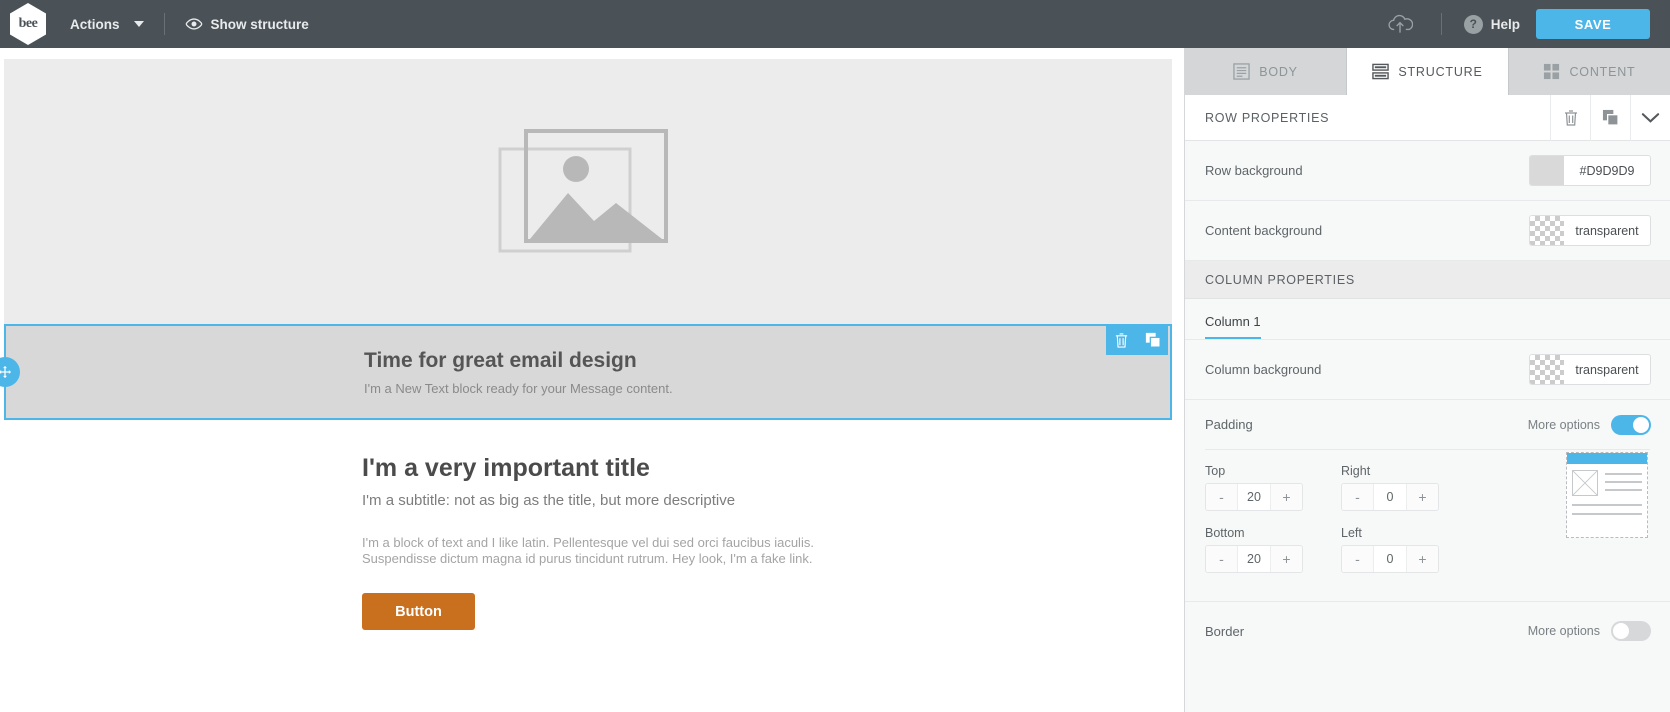  I want to click on column-background-field: Column background transparent, so click(1427, 370).